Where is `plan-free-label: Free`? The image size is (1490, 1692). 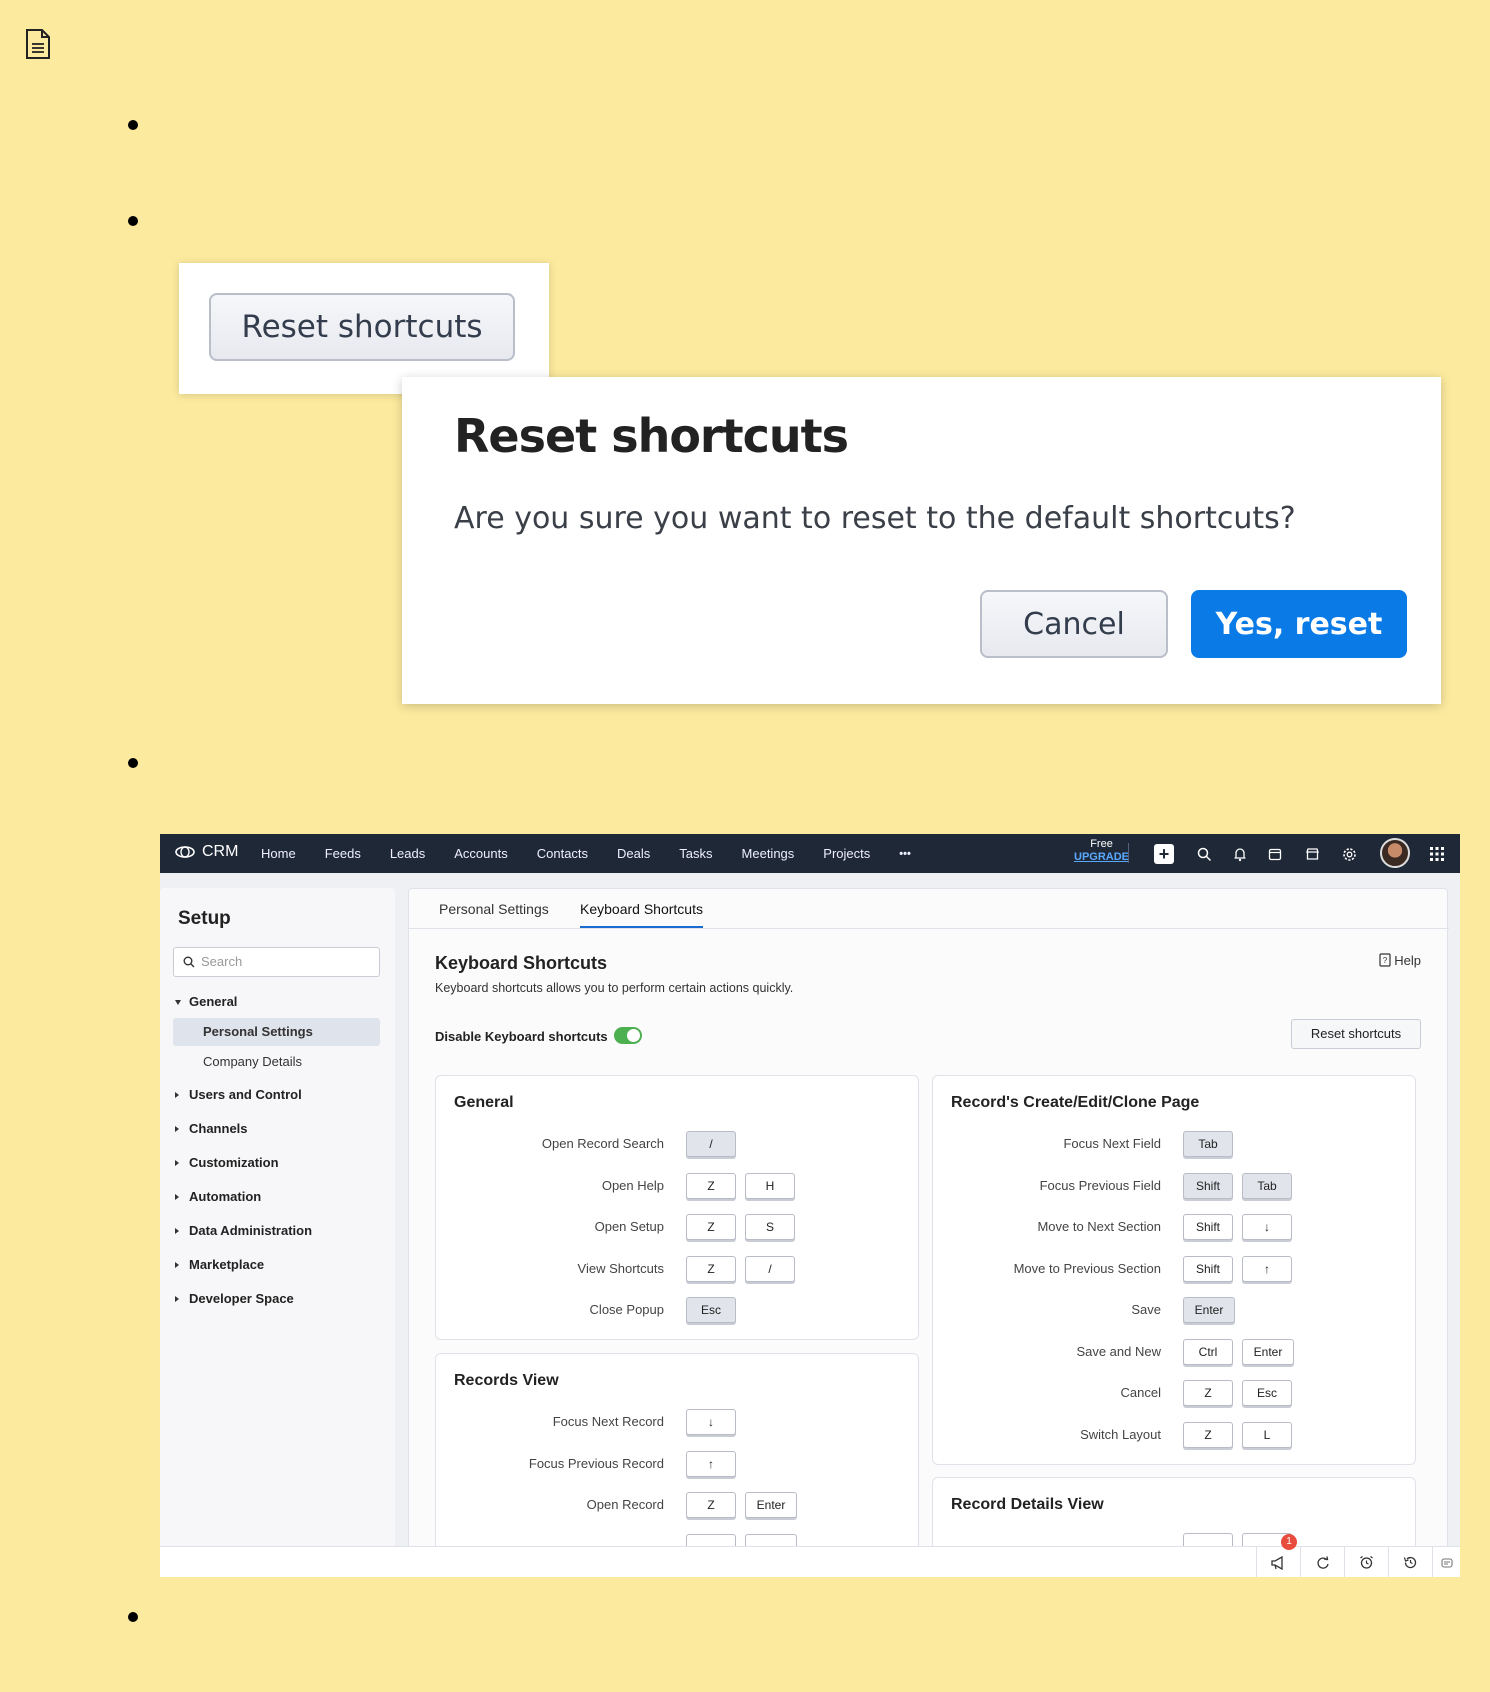
plan-free-label: Free is located at coordinates (1101, 844).